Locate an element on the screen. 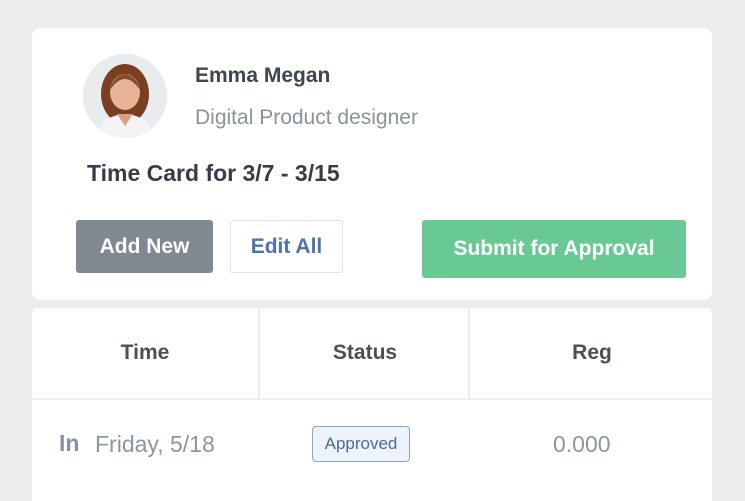 This screenshot has height=501, width=745. direction-label: In is located at coordinates (69, 443).